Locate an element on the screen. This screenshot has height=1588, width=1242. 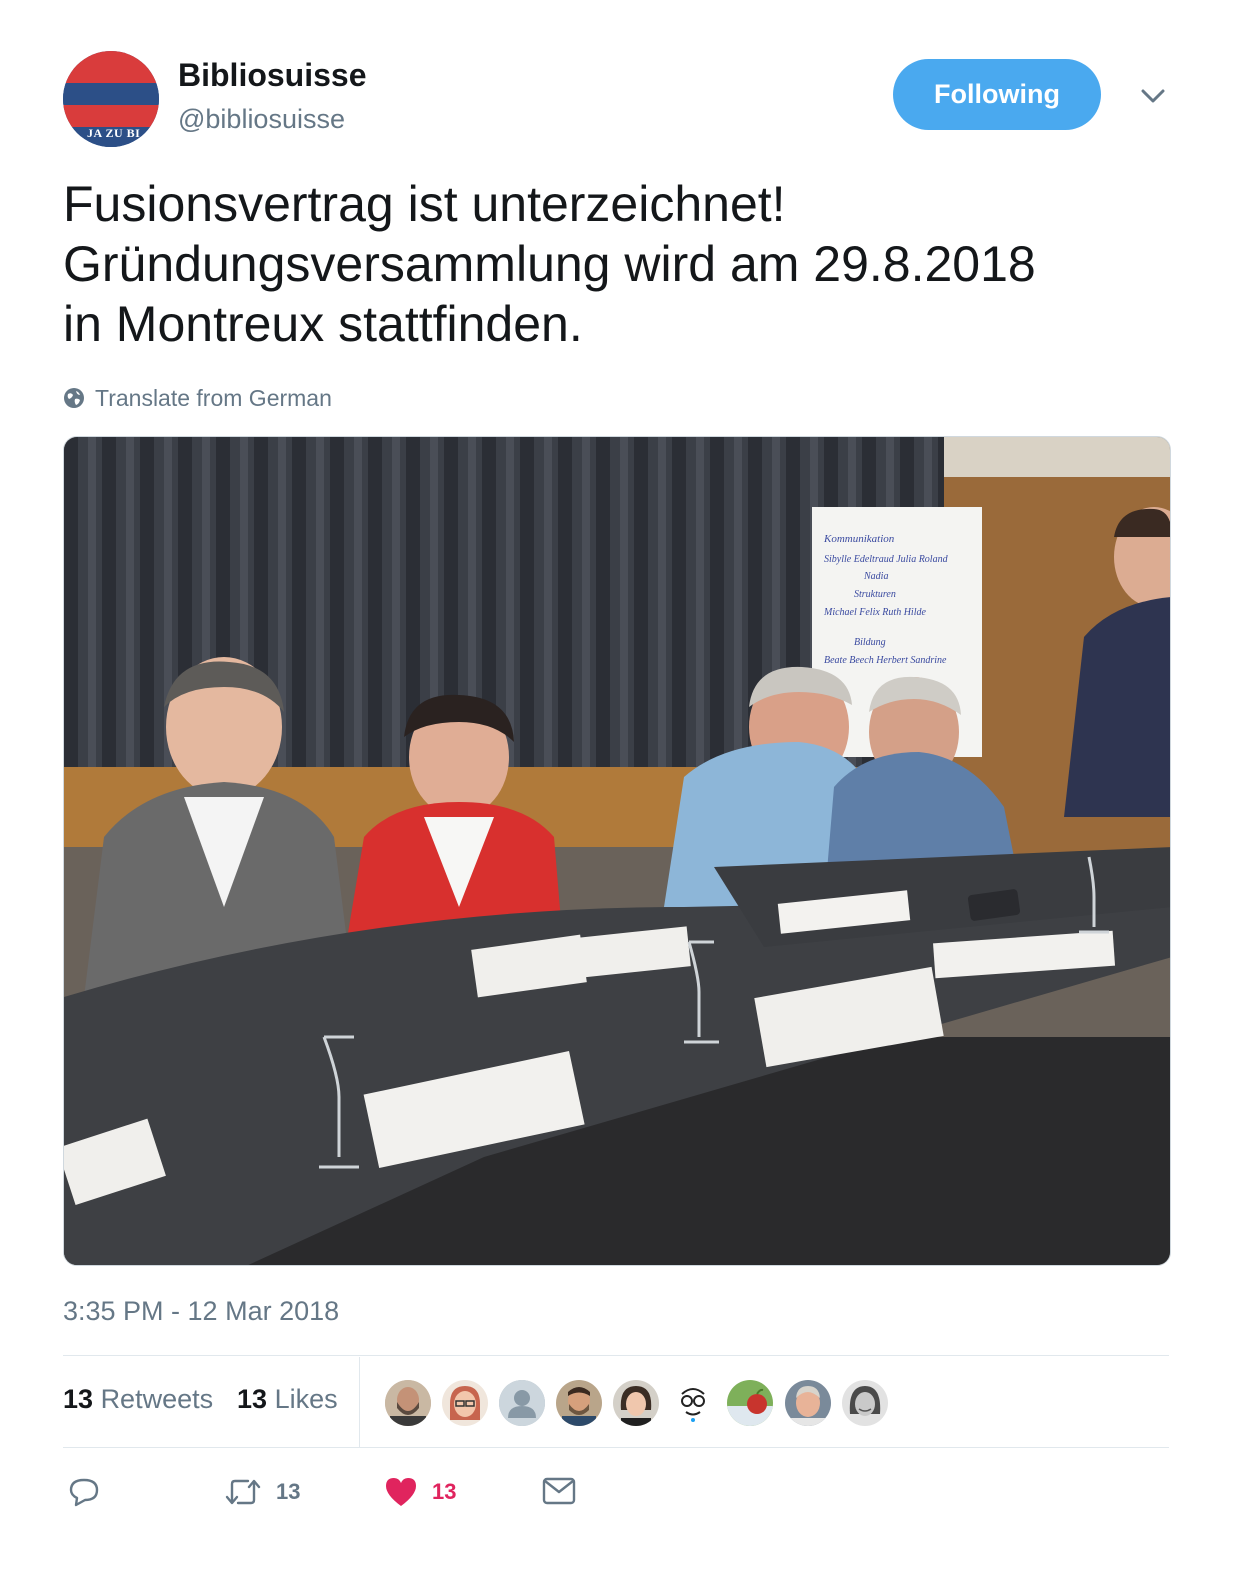
likes-count: 13 is located at coordinates (252, 1399).